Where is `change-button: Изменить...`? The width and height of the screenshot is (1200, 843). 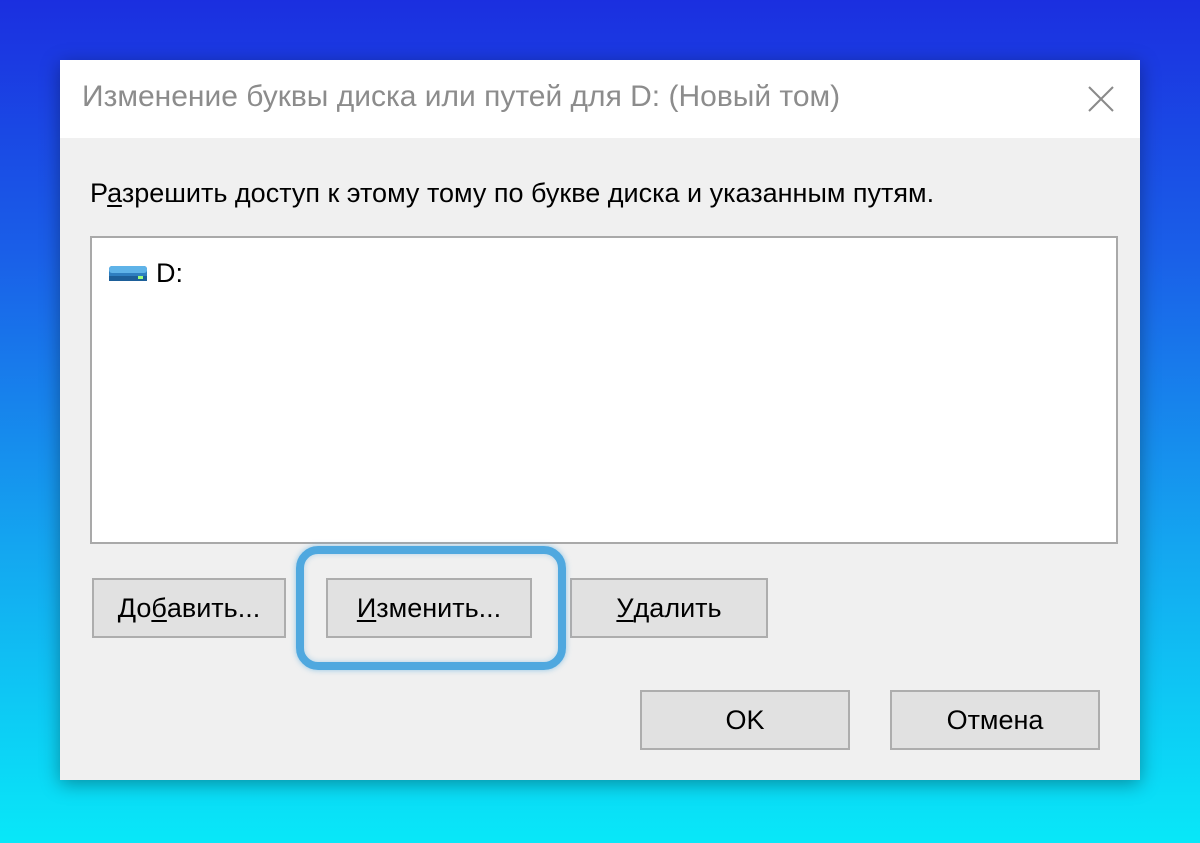
change-button: Изменить... is located at coordinates (429, 608).